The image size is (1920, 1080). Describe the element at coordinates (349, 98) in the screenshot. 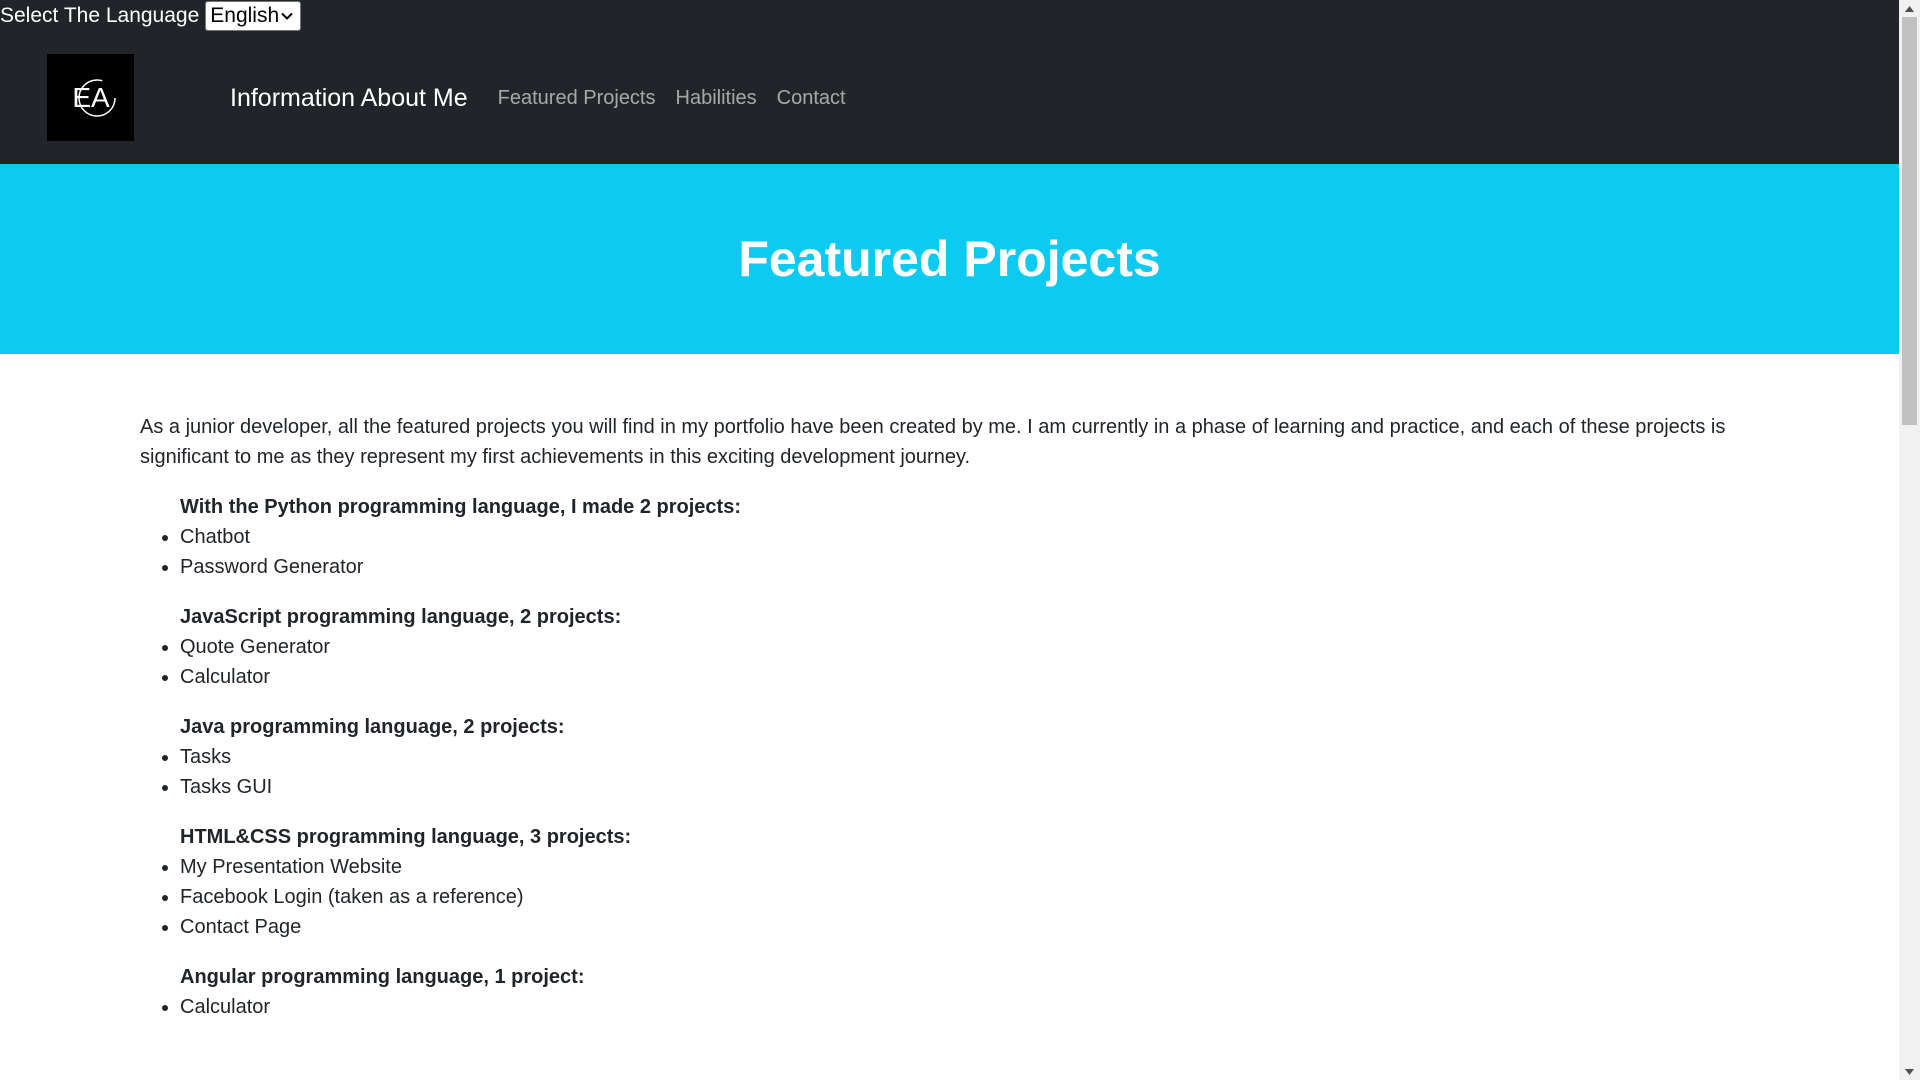

I see `nav-brand: Information About Me` at that location.